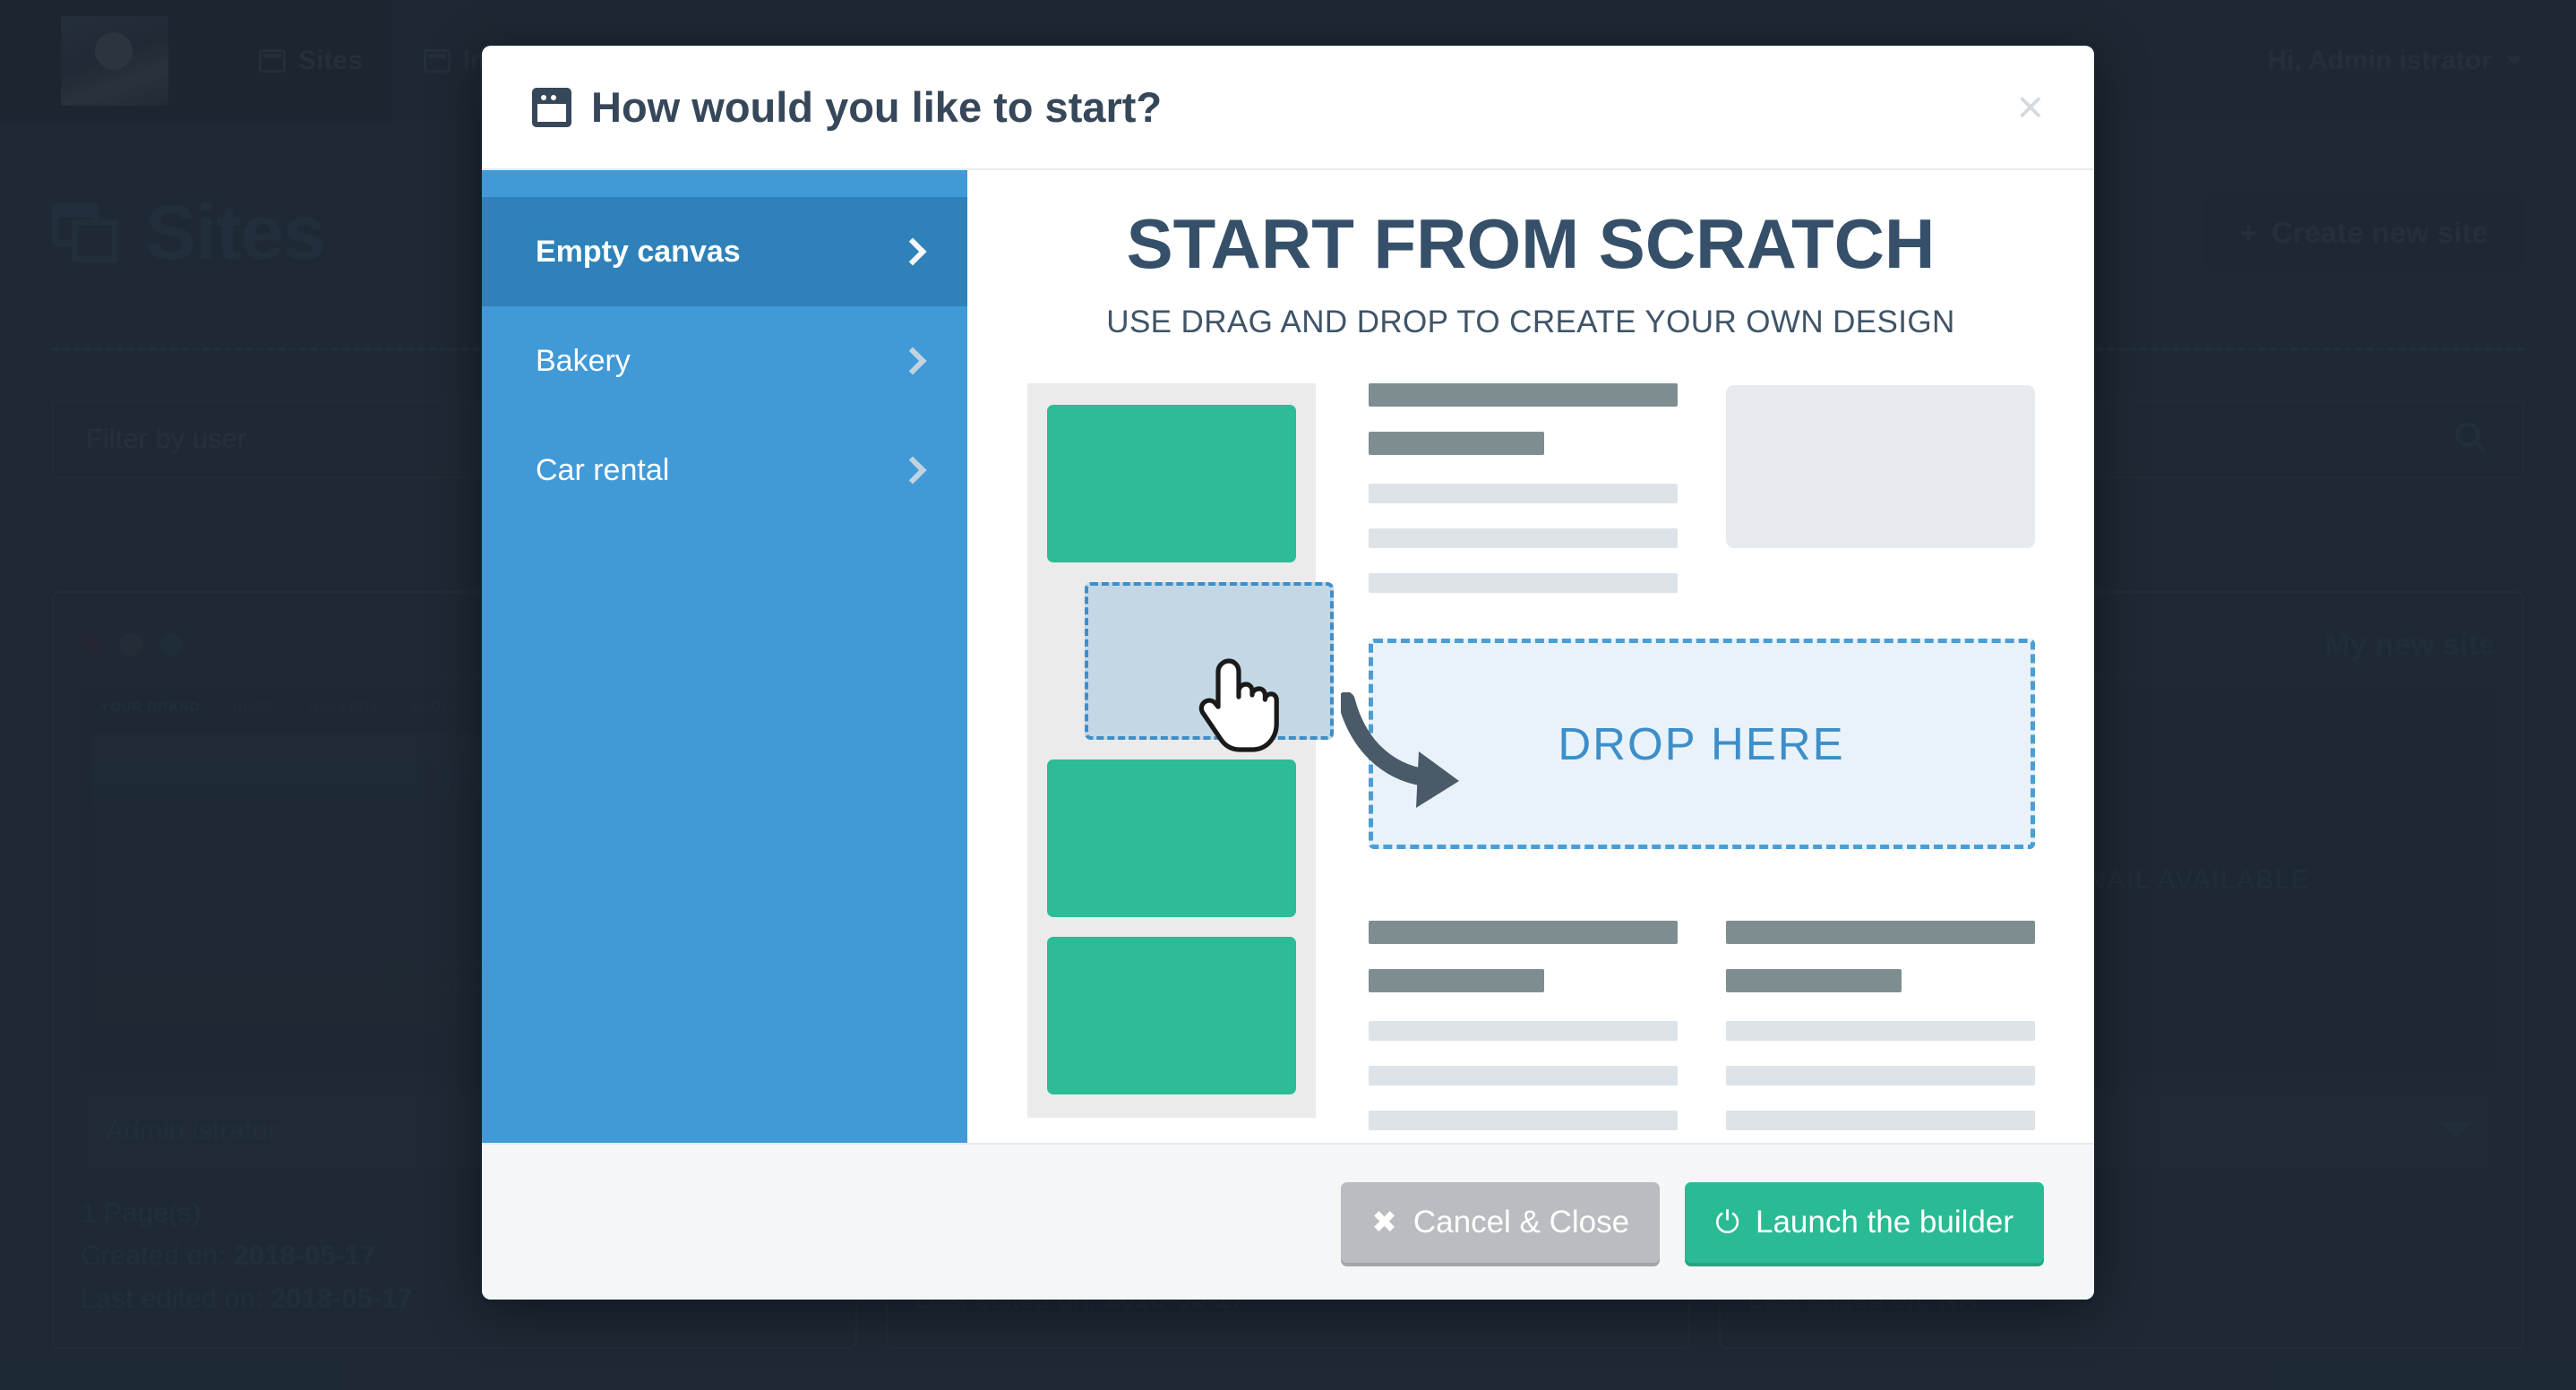 This screenshot has width=2576, height=1390. I want to click on sidebar-item-car-rental: Car rental, so click(724, 471).